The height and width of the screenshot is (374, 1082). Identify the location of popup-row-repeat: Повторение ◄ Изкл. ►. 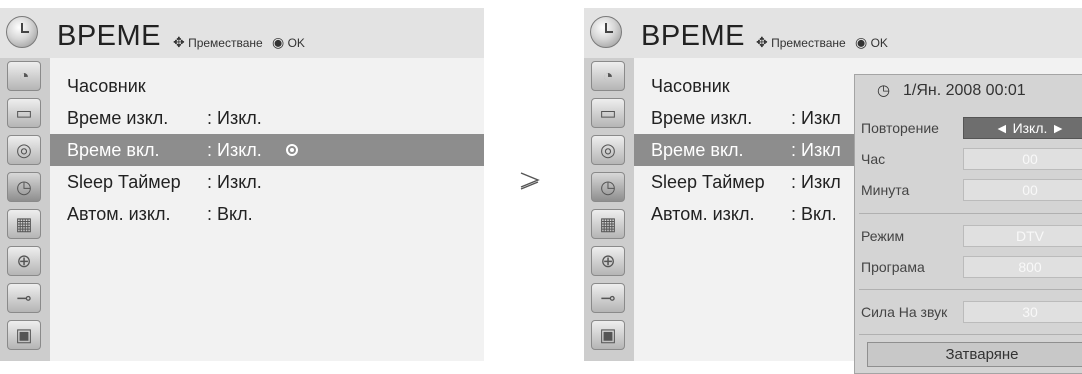
(968, 128).